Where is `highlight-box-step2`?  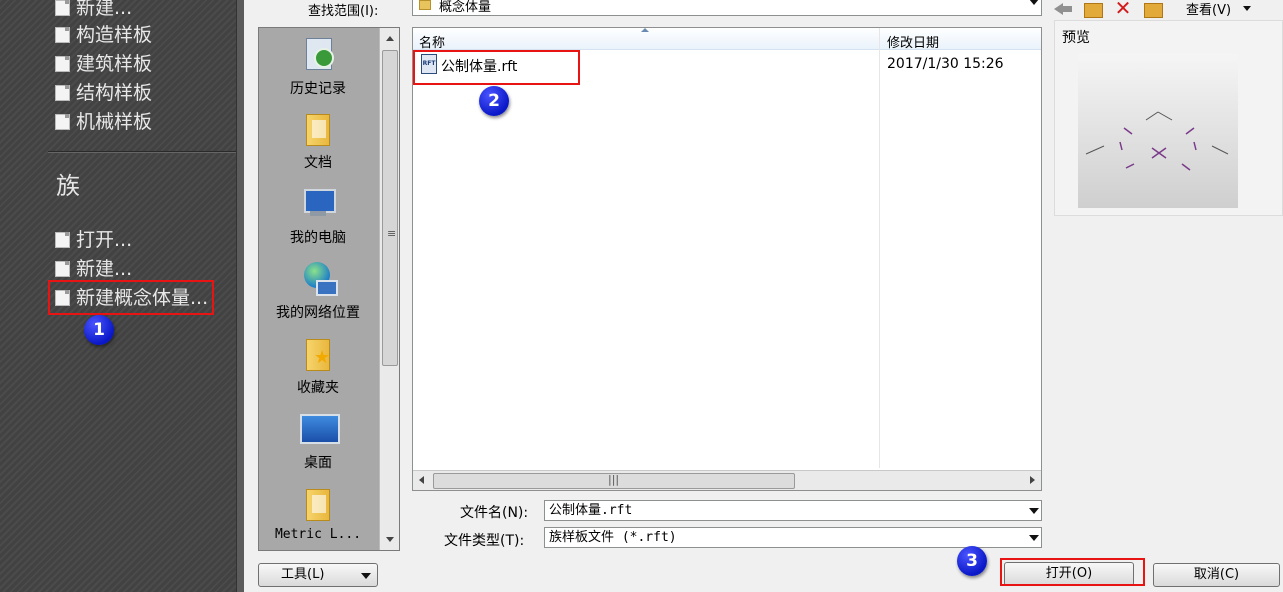
highlight-box-step2 is located at coordinates (496, 67).